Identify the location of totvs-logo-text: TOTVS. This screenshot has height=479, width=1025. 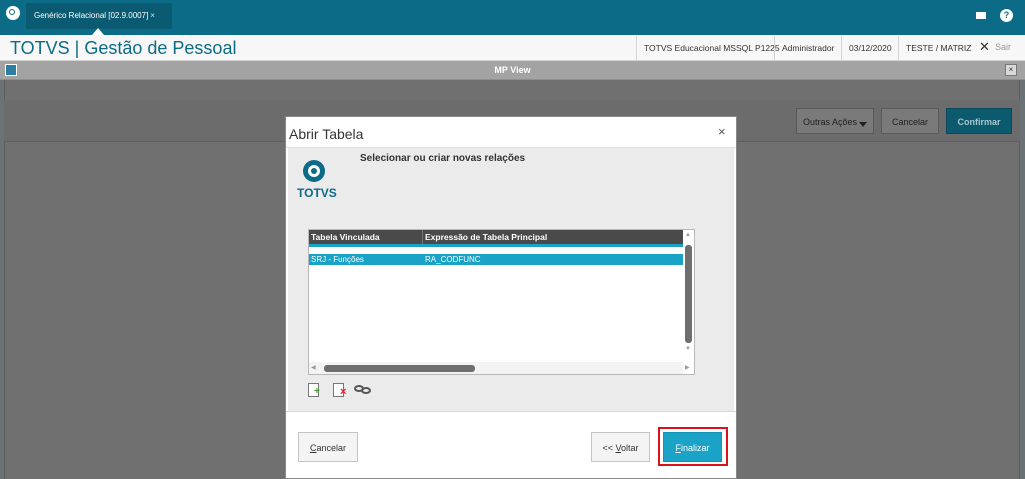
(317, 193).